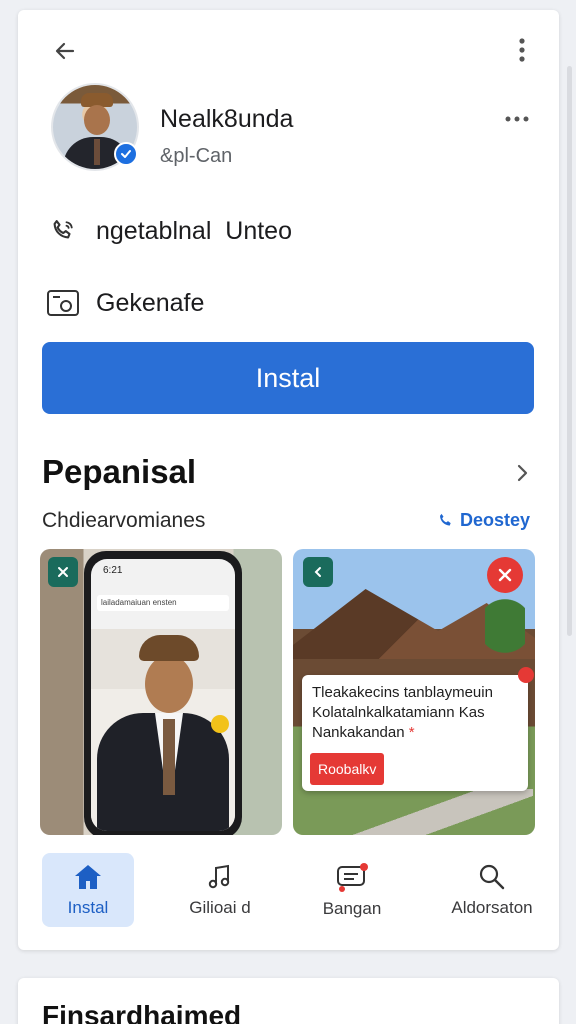 The image size is (576, 1024). I want to click on category-row-text: Gekenafe, so click(150, 302).